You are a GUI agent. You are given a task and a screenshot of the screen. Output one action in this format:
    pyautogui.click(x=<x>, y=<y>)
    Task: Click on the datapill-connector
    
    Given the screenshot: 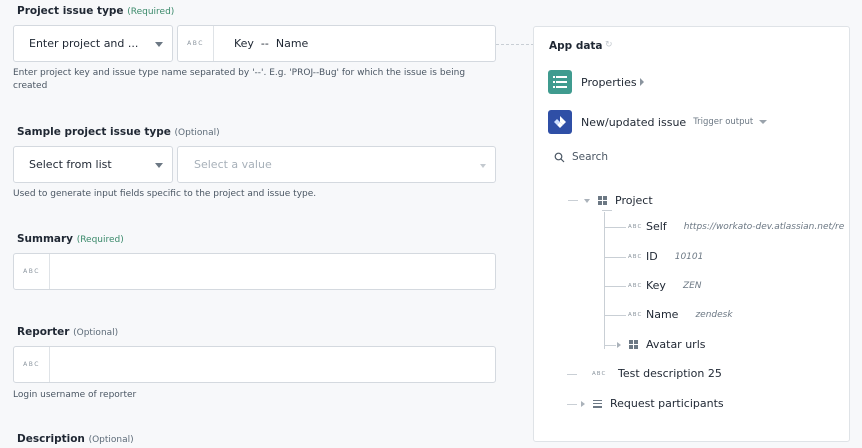 What is the action you would take?
    pyautogui.click(x=515, y=44)
    